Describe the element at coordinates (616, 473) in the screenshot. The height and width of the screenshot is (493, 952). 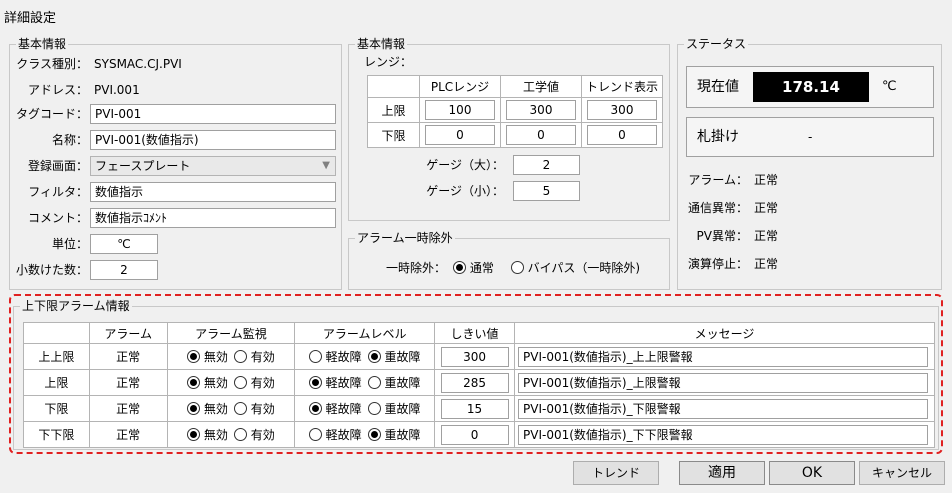
I see `trend-button: トレンド` at that location.